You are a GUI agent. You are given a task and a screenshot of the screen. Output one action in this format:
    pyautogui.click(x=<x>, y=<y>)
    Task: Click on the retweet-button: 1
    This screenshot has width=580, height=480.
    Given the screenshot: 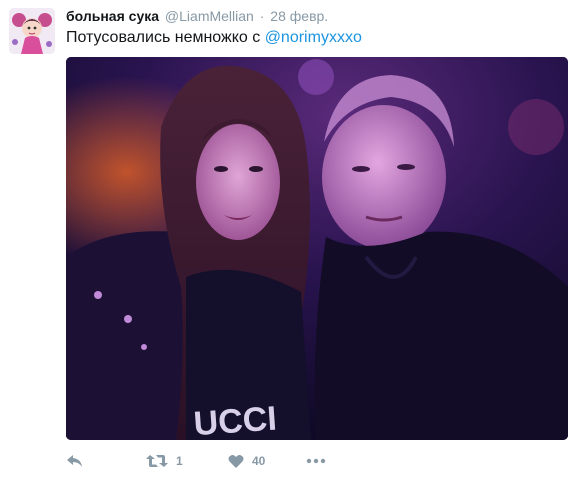 What is the action you would take?
    pyautogui.click(x=164, y=461)
    